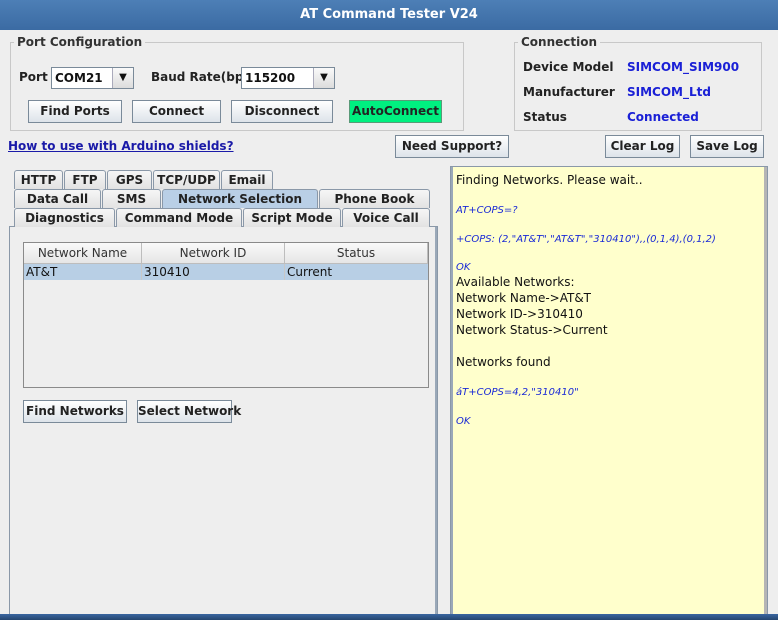 The image size is (778, 620). What do you see at coordinates (189, 411) in the screenshot?
I see `select-network-button: Select Network` at bounding box center [189, 411].